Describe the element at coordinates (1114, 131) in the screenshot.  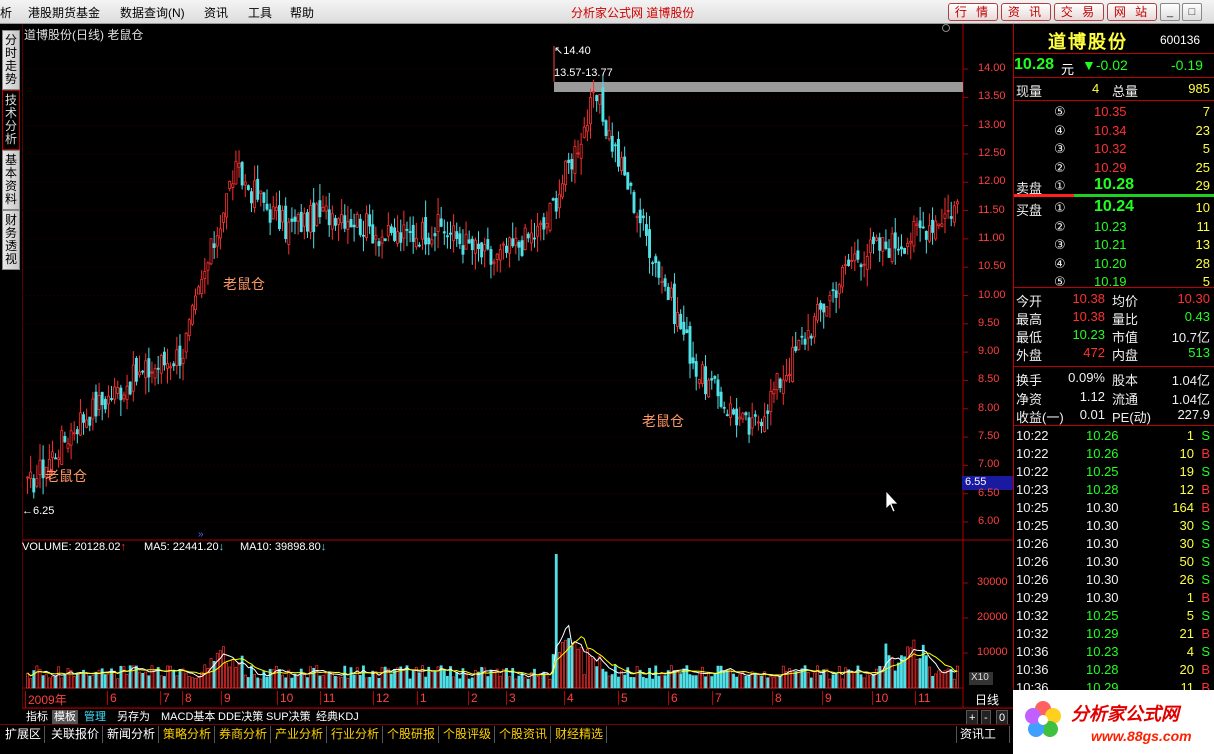
I see `ask-row: ④ 10.34 23` at that location.